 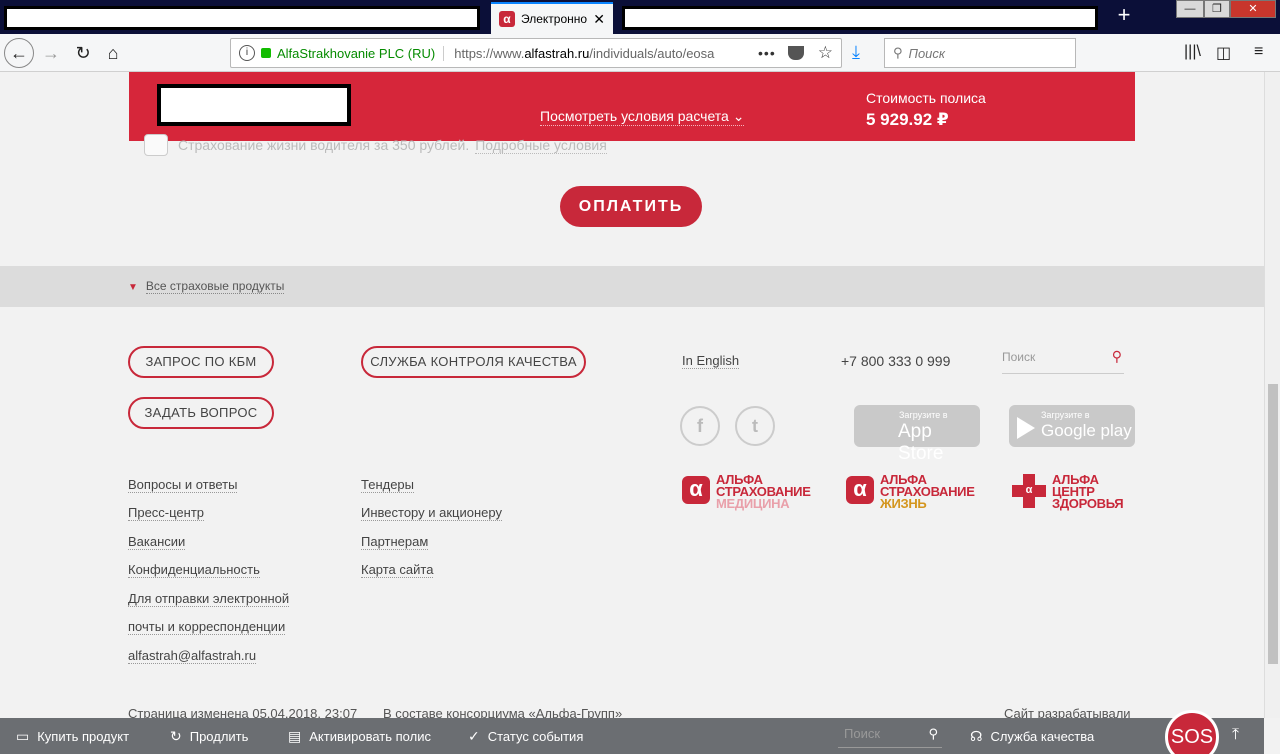 What do you see at coordinates (599, 19) in the screenshot?
I see `tab-close-icon: ✕` at bounding box center [599, 19].